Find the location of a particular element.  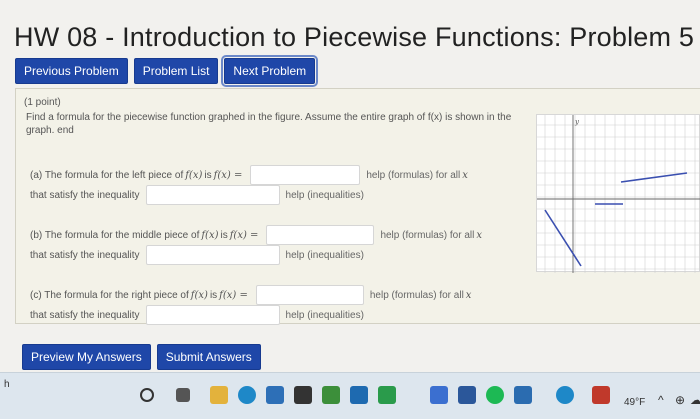

cloud-icon: ☁ is located at coordinates (695, 400).